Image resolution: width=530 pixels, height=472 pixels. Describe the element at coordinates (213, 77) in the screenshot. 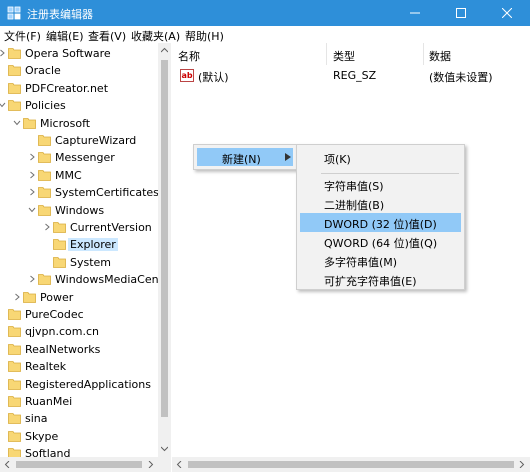

I see `value-name: (默认)` at that location.